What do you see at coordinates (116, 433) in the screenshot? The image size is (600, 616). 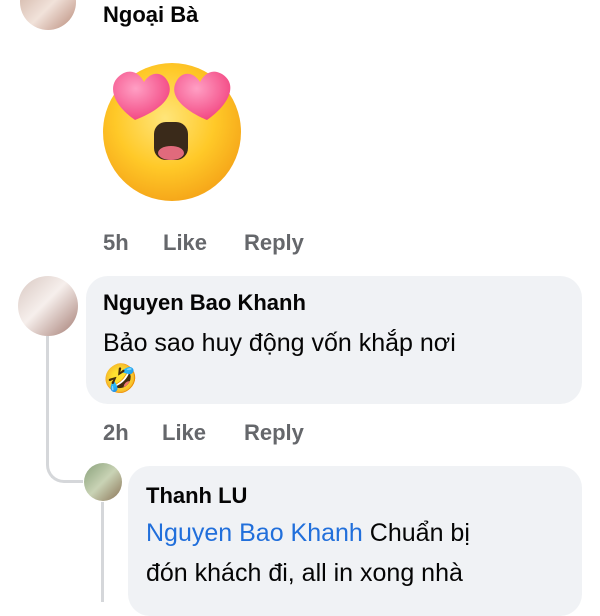 I see `timestamp: 2h` at bounding box center [116, 433].